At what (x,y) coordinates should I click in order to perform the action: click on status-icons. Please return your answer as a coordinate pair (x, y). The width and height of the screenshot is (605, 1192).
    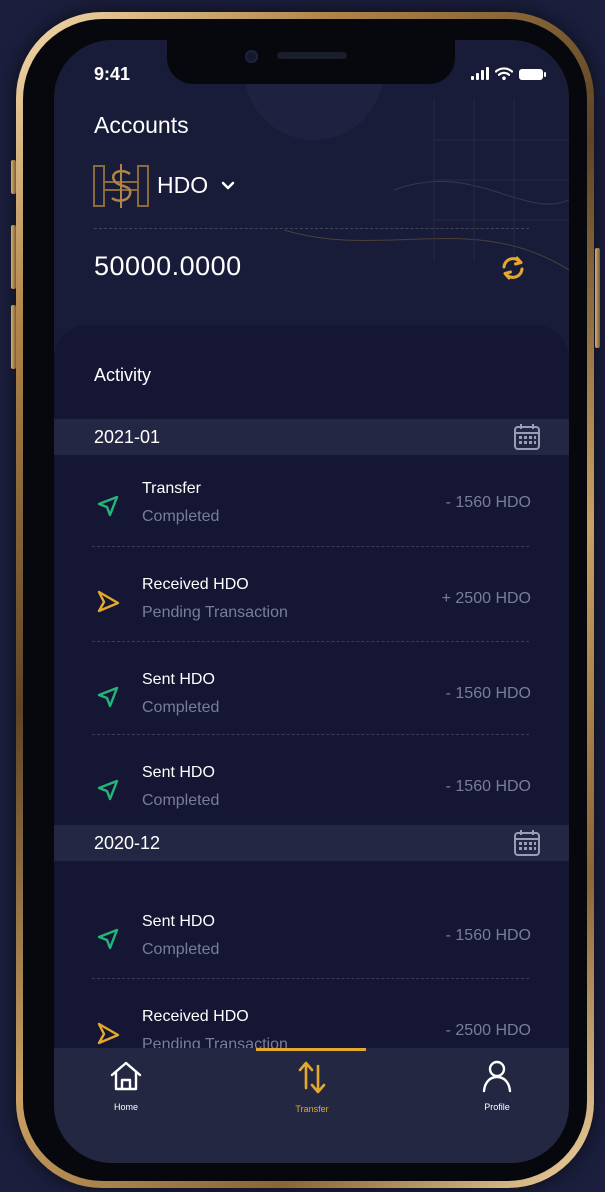
    Looking at the image, I should click on (508, 73).